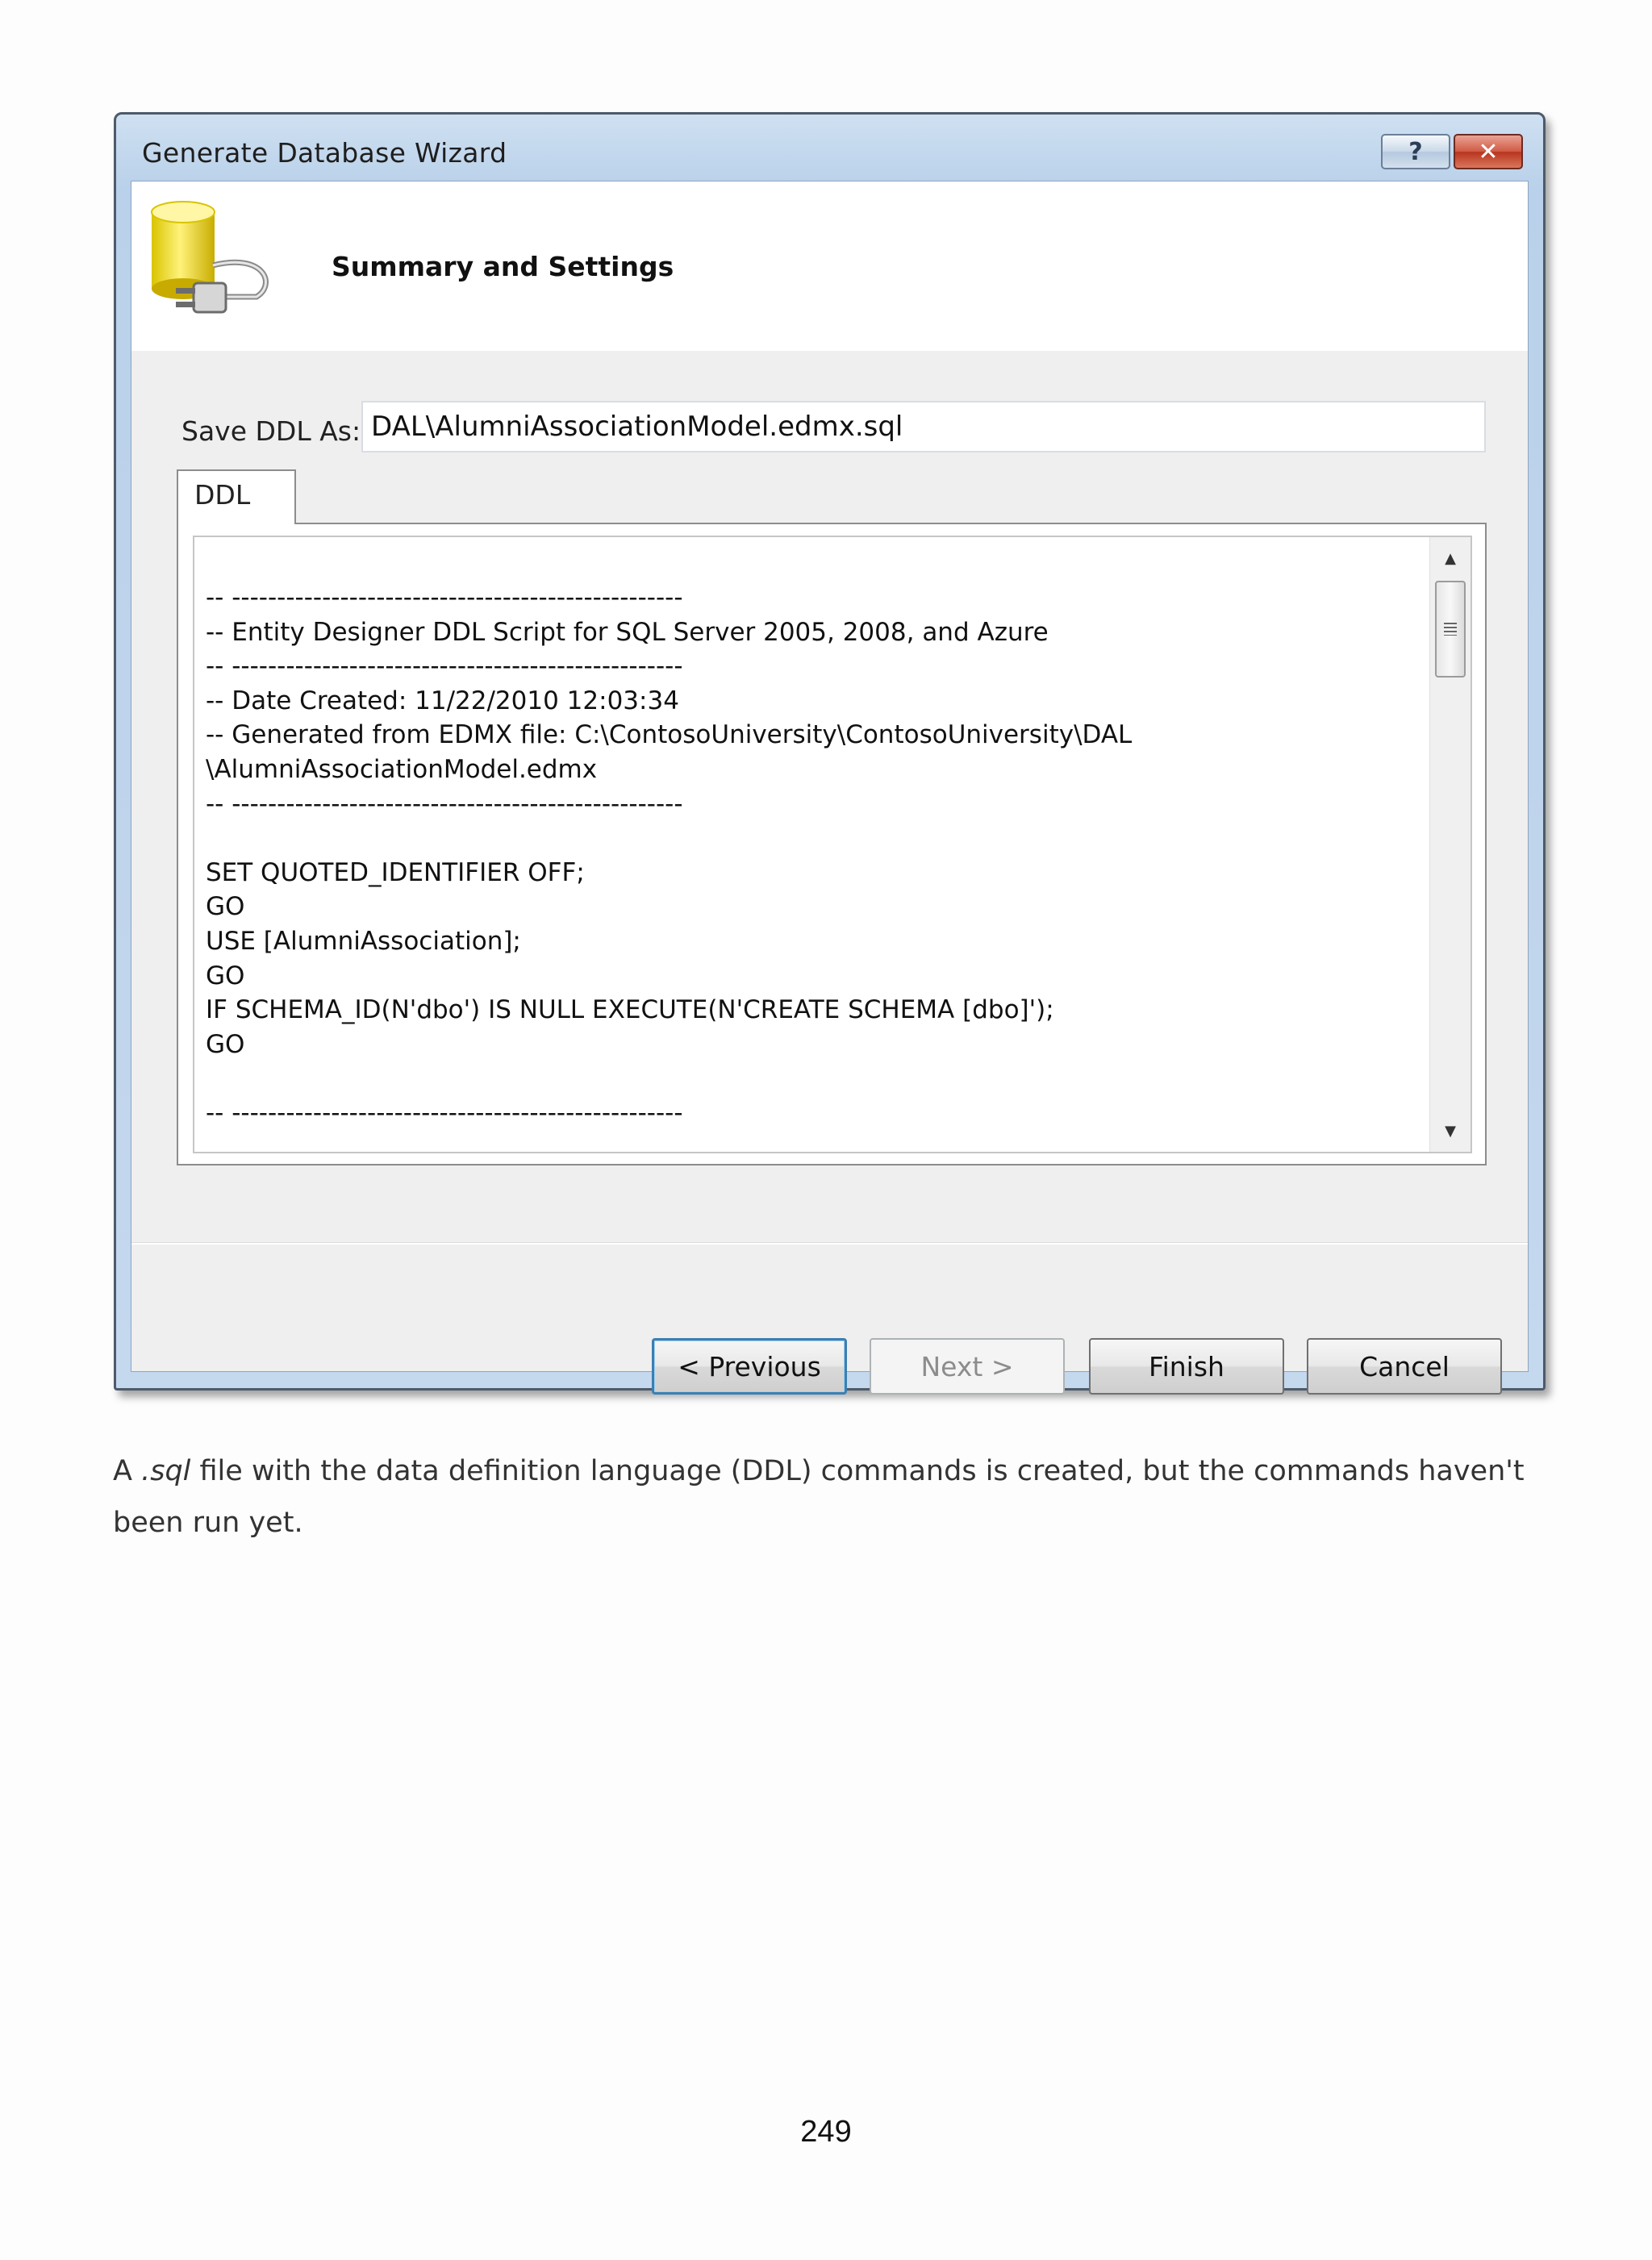  Describe the element at coordinates (923, 426) in the screenshot. I see `save-ddl-input` at that location.